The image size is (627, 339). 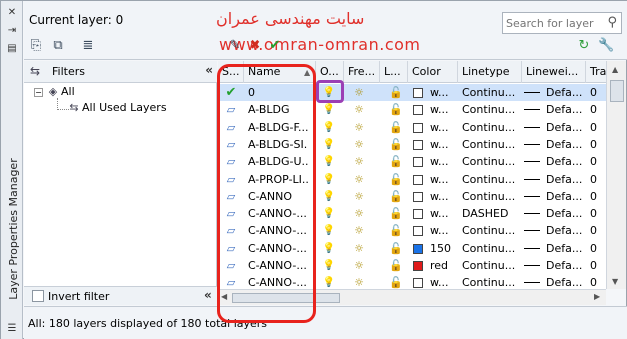 What do you see at coordinates (255, 46) in the screenshot?
I see `delete-layer-icon: ✖` at bounding box center [255, 46].